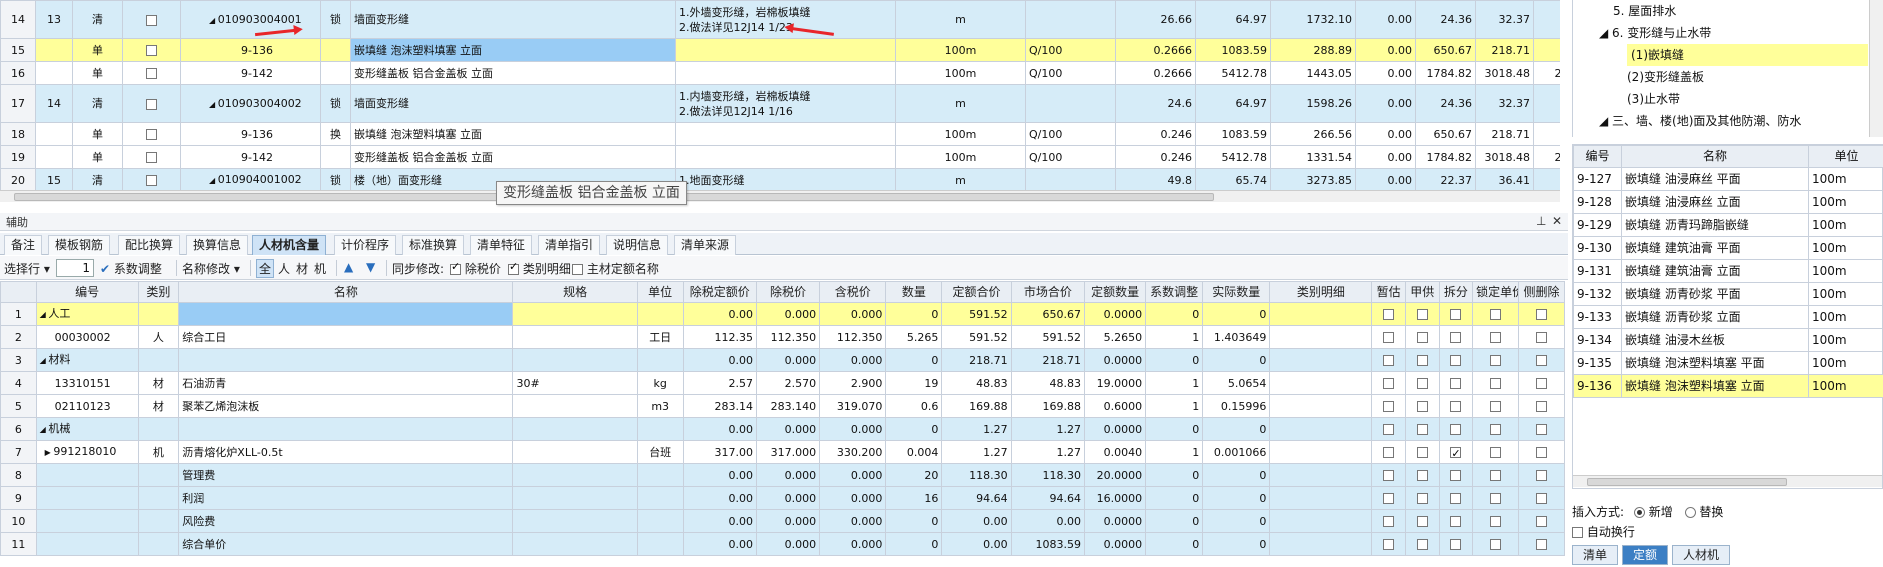 The width and height of the screenshot is (1883, 567). Describe the element at coordinates (1070, 73) in the screenshot. I see `cell-calc-base: Q/100` at that location.